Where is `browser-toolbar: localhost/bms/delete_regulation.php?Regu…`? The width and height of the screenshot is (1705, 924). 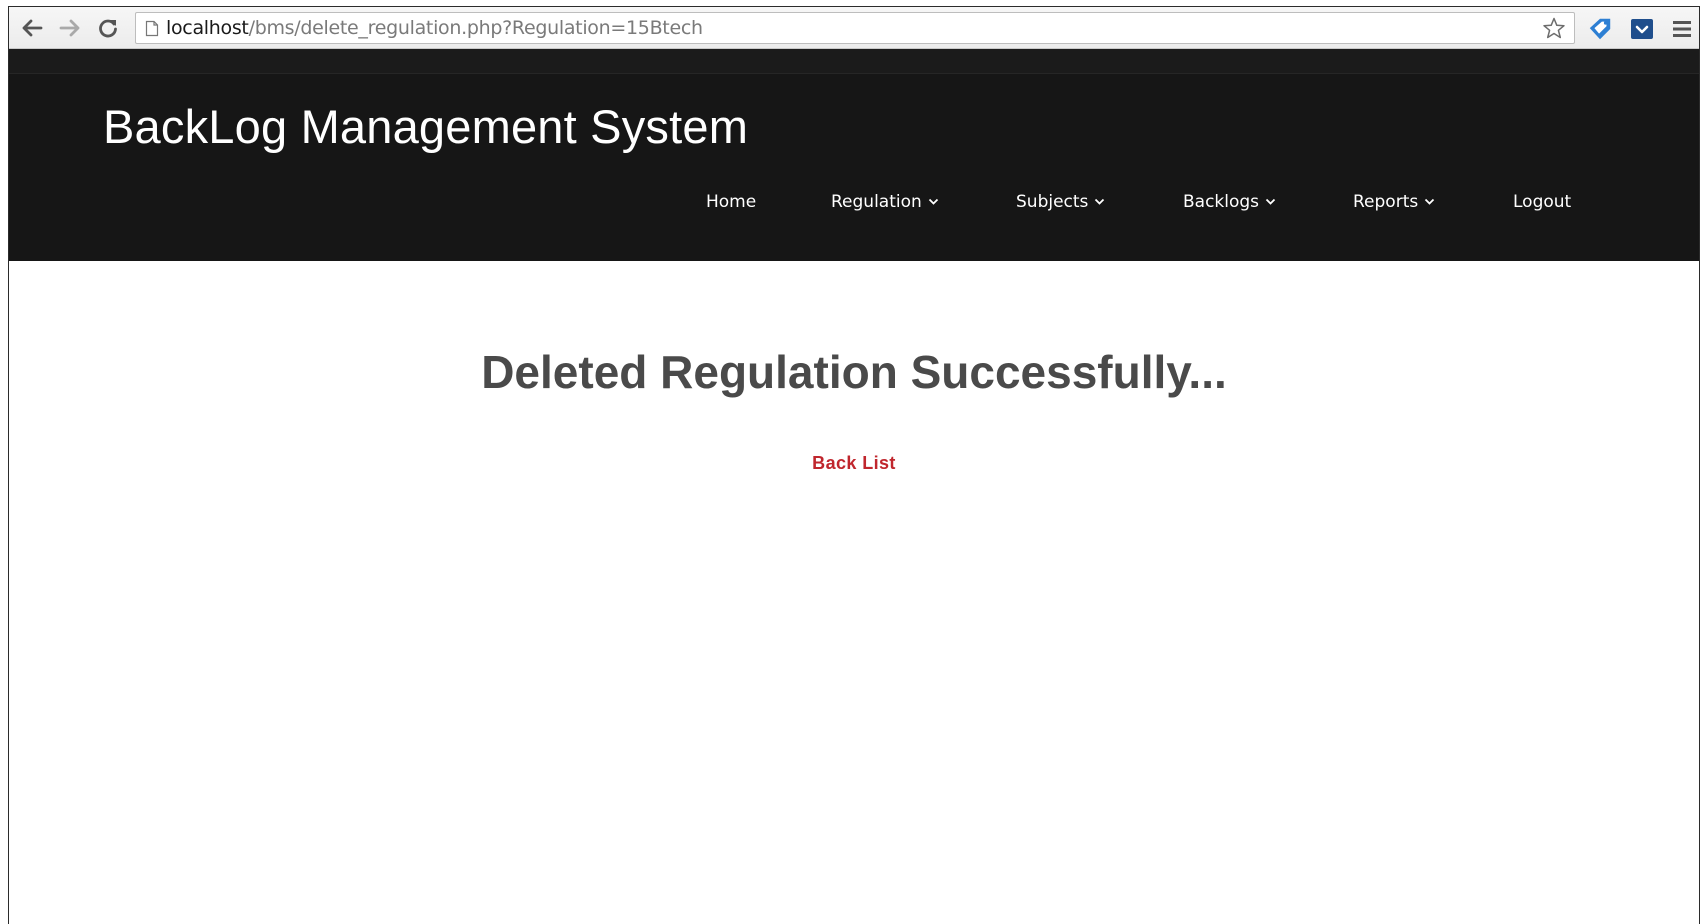
browser-toolbar: localhost/bms/delete_regulation.php?Regu… is located at coordinates (854, 28).